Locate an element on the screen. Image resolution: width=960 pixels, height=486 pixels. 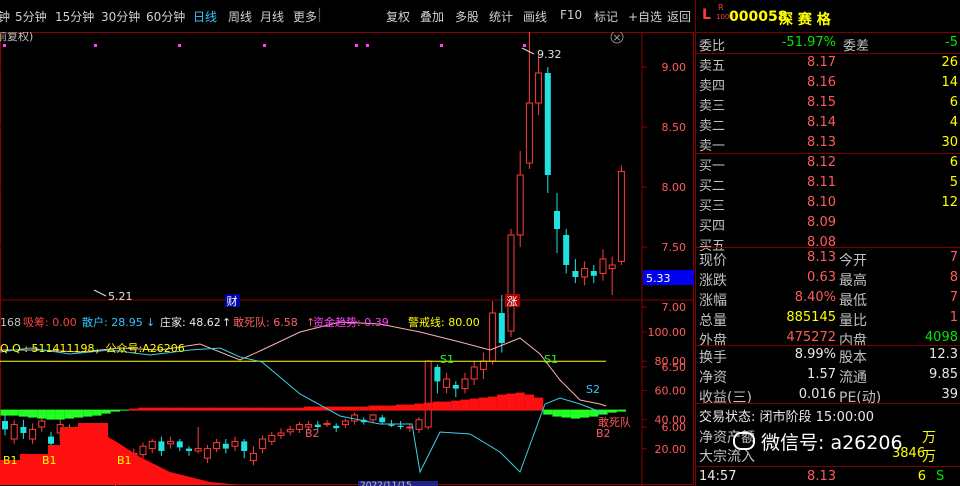
tick-price: 8.13 is located at coordinates (821, 476).